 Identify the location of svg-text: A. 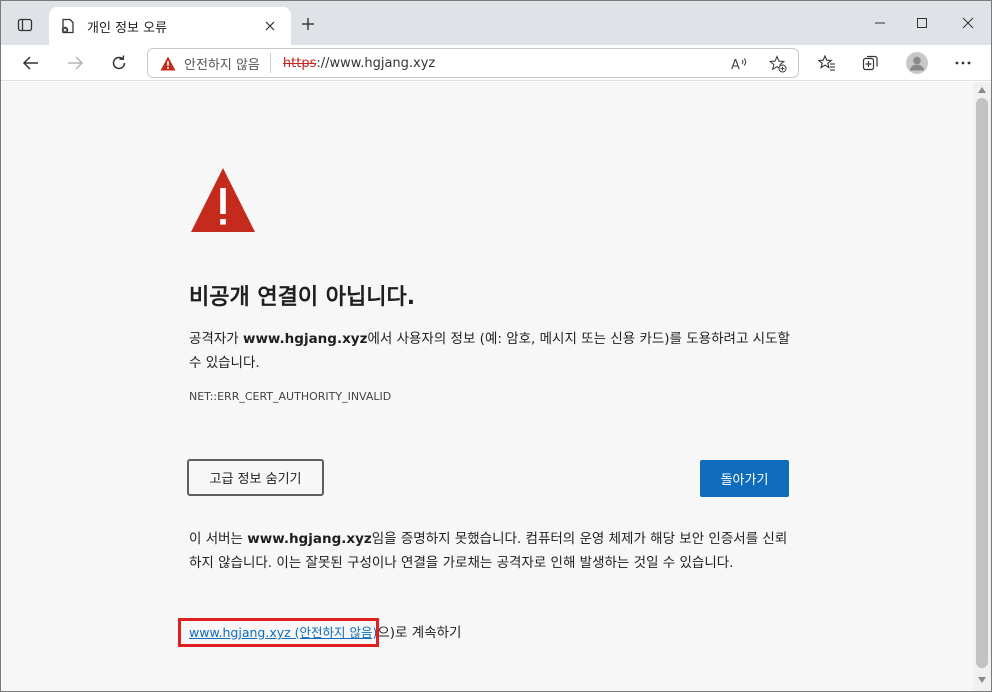
(735, 65).